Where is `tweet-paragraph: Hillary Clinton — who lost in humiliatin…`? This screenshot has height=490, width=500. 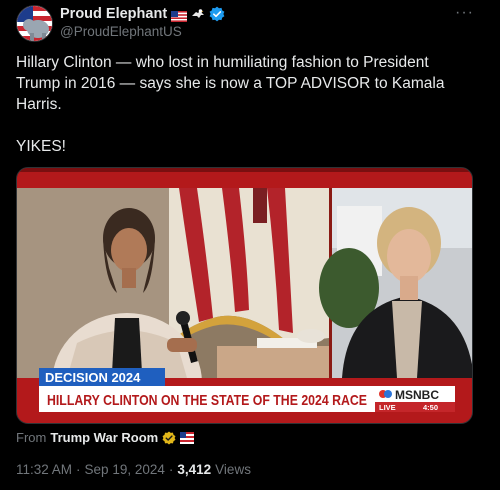
tweet-paragraph: Hillary Clinton — who lost in humiliatin… is located at coordinates (230, 83).